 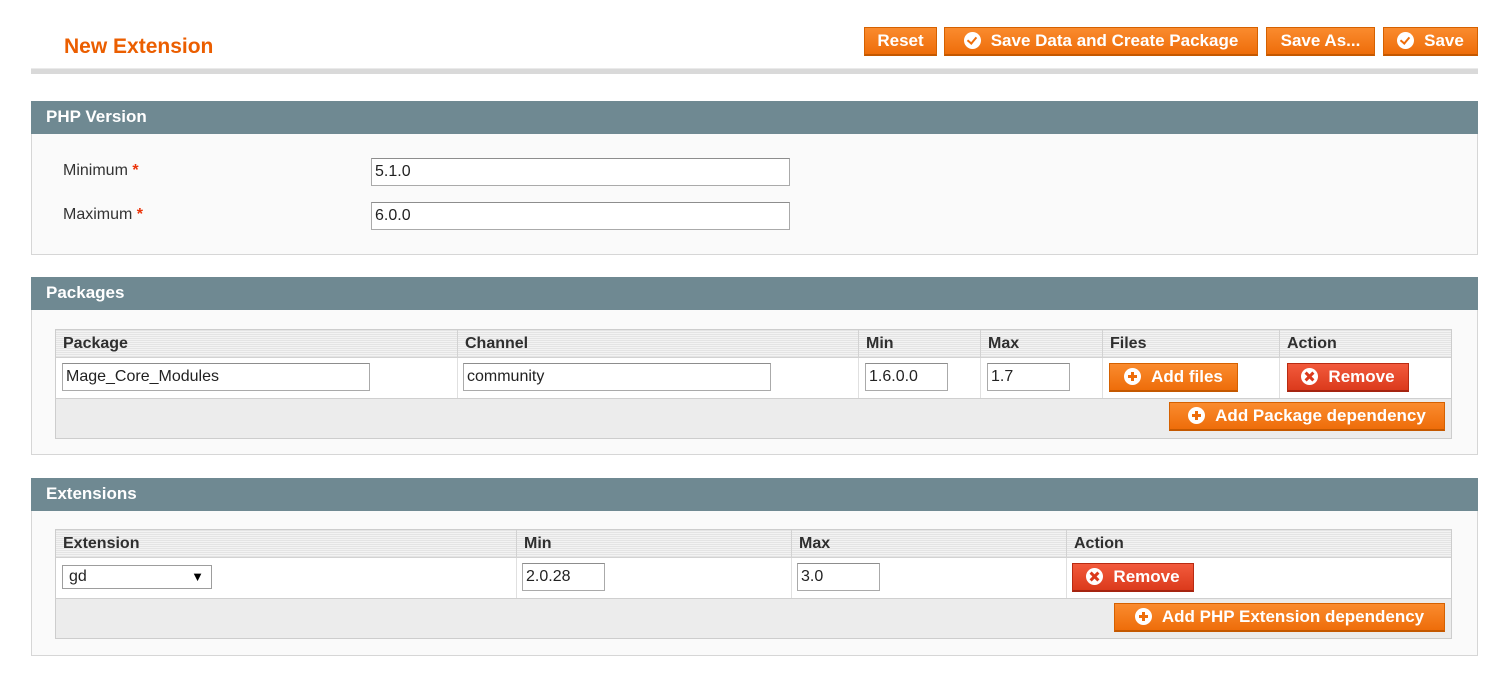 I want to click on remove-extension-button: Remove, so click(x=1133, y=577).